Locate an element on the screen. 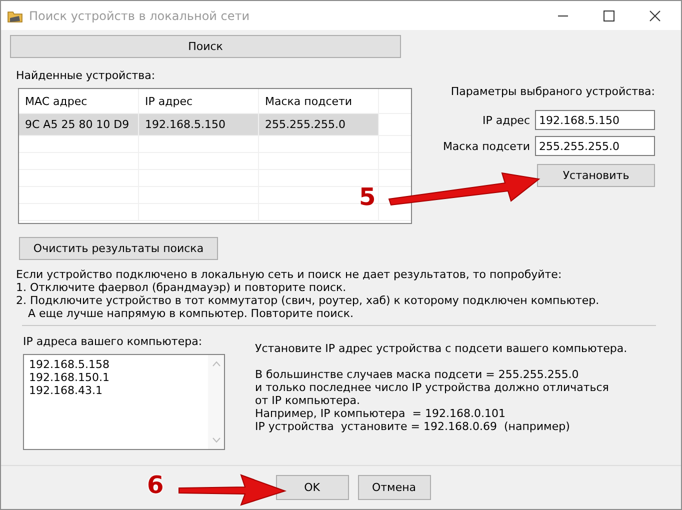  hint-text: В большинстве случаев маска подсети = 255.255.255.0 is located at coordinates (417, 374).